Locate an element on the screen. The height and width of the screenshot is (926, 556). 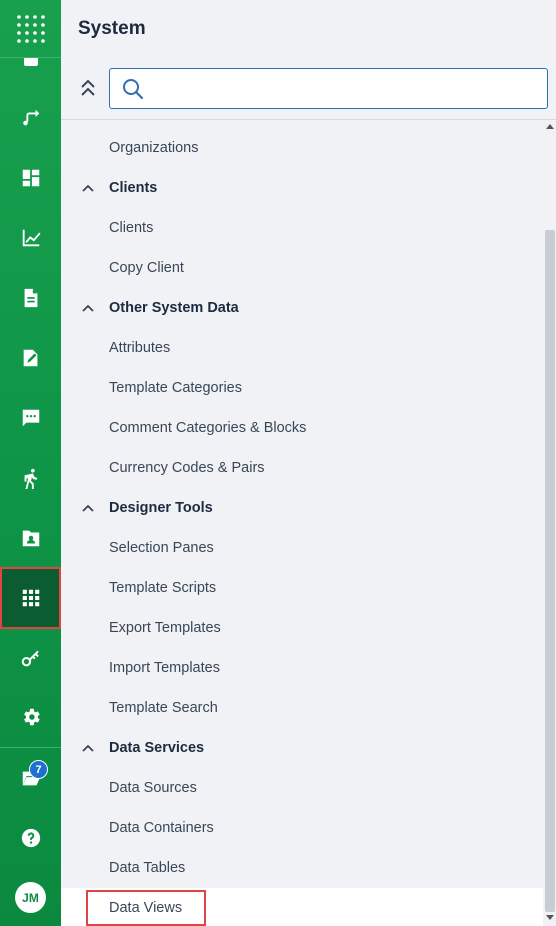
menu-item-template-scripts: Template Scripts is located at coordinates (302, 588).